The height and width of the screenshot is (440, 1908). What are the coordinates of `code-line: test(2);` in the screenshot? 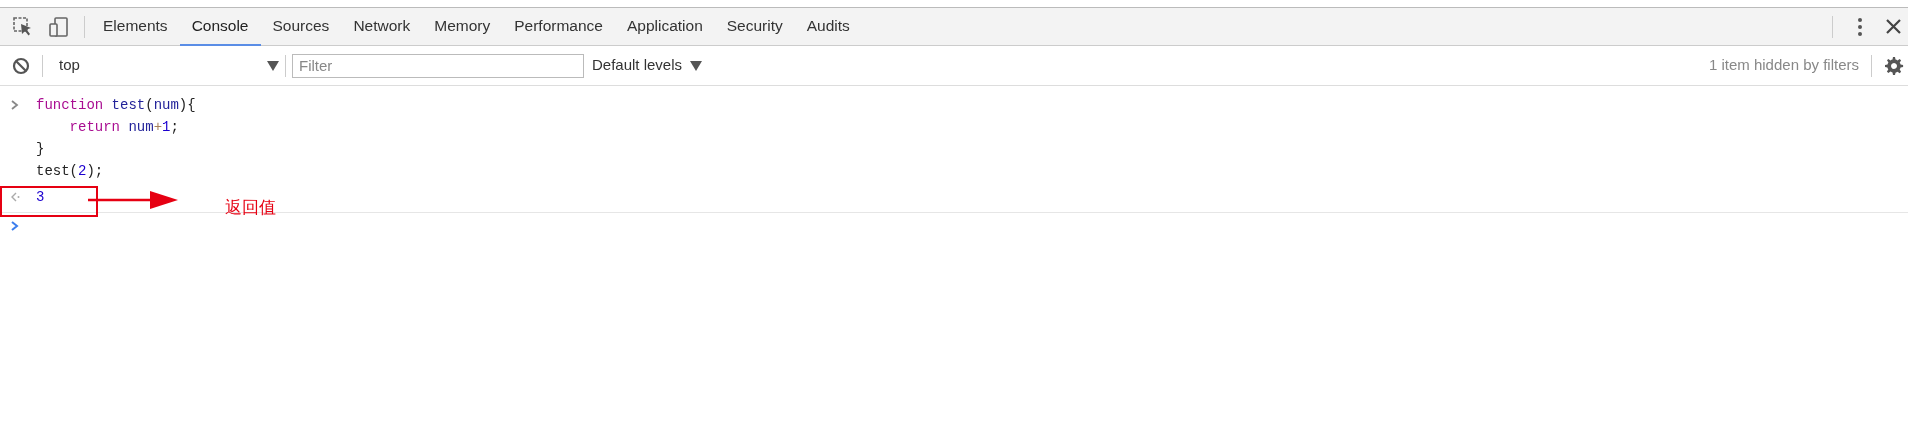 It's located at (70, 171).